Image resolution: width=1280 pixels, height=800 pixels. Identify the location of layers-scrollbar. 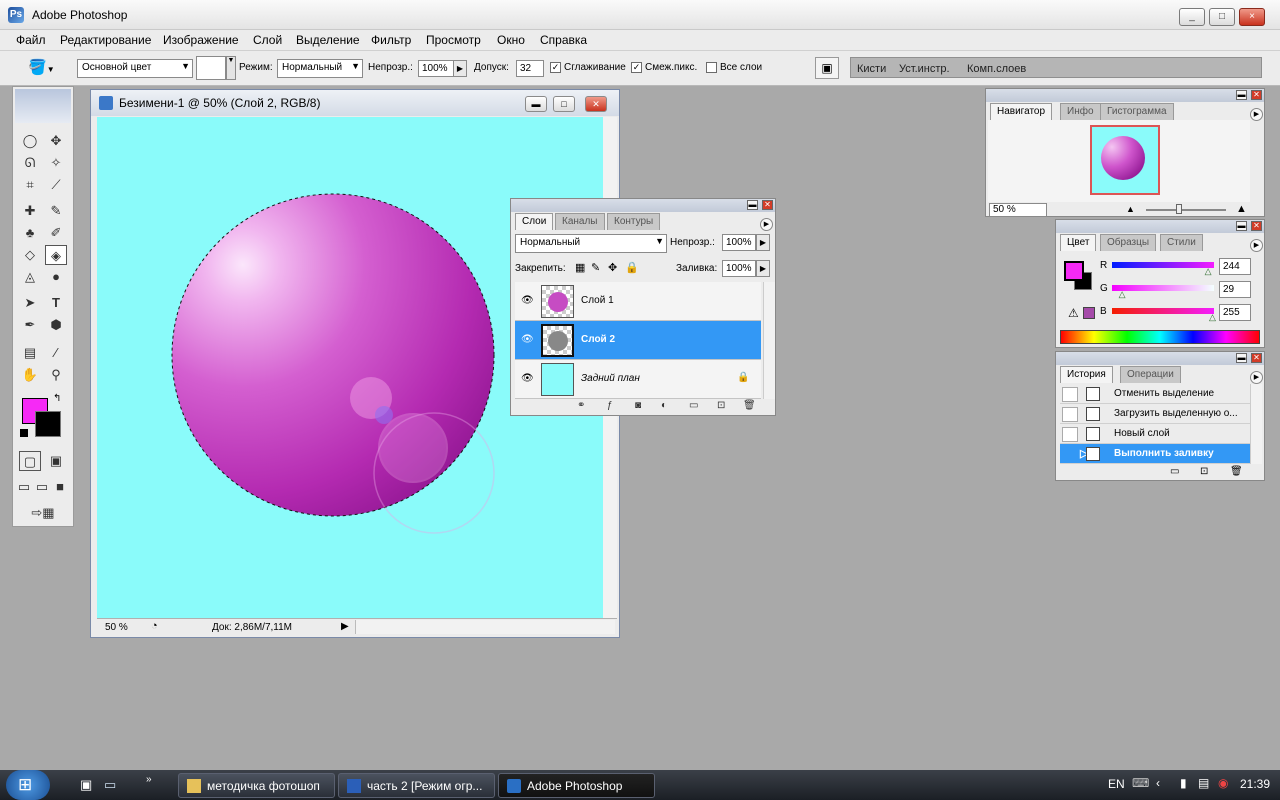
(769, 340).